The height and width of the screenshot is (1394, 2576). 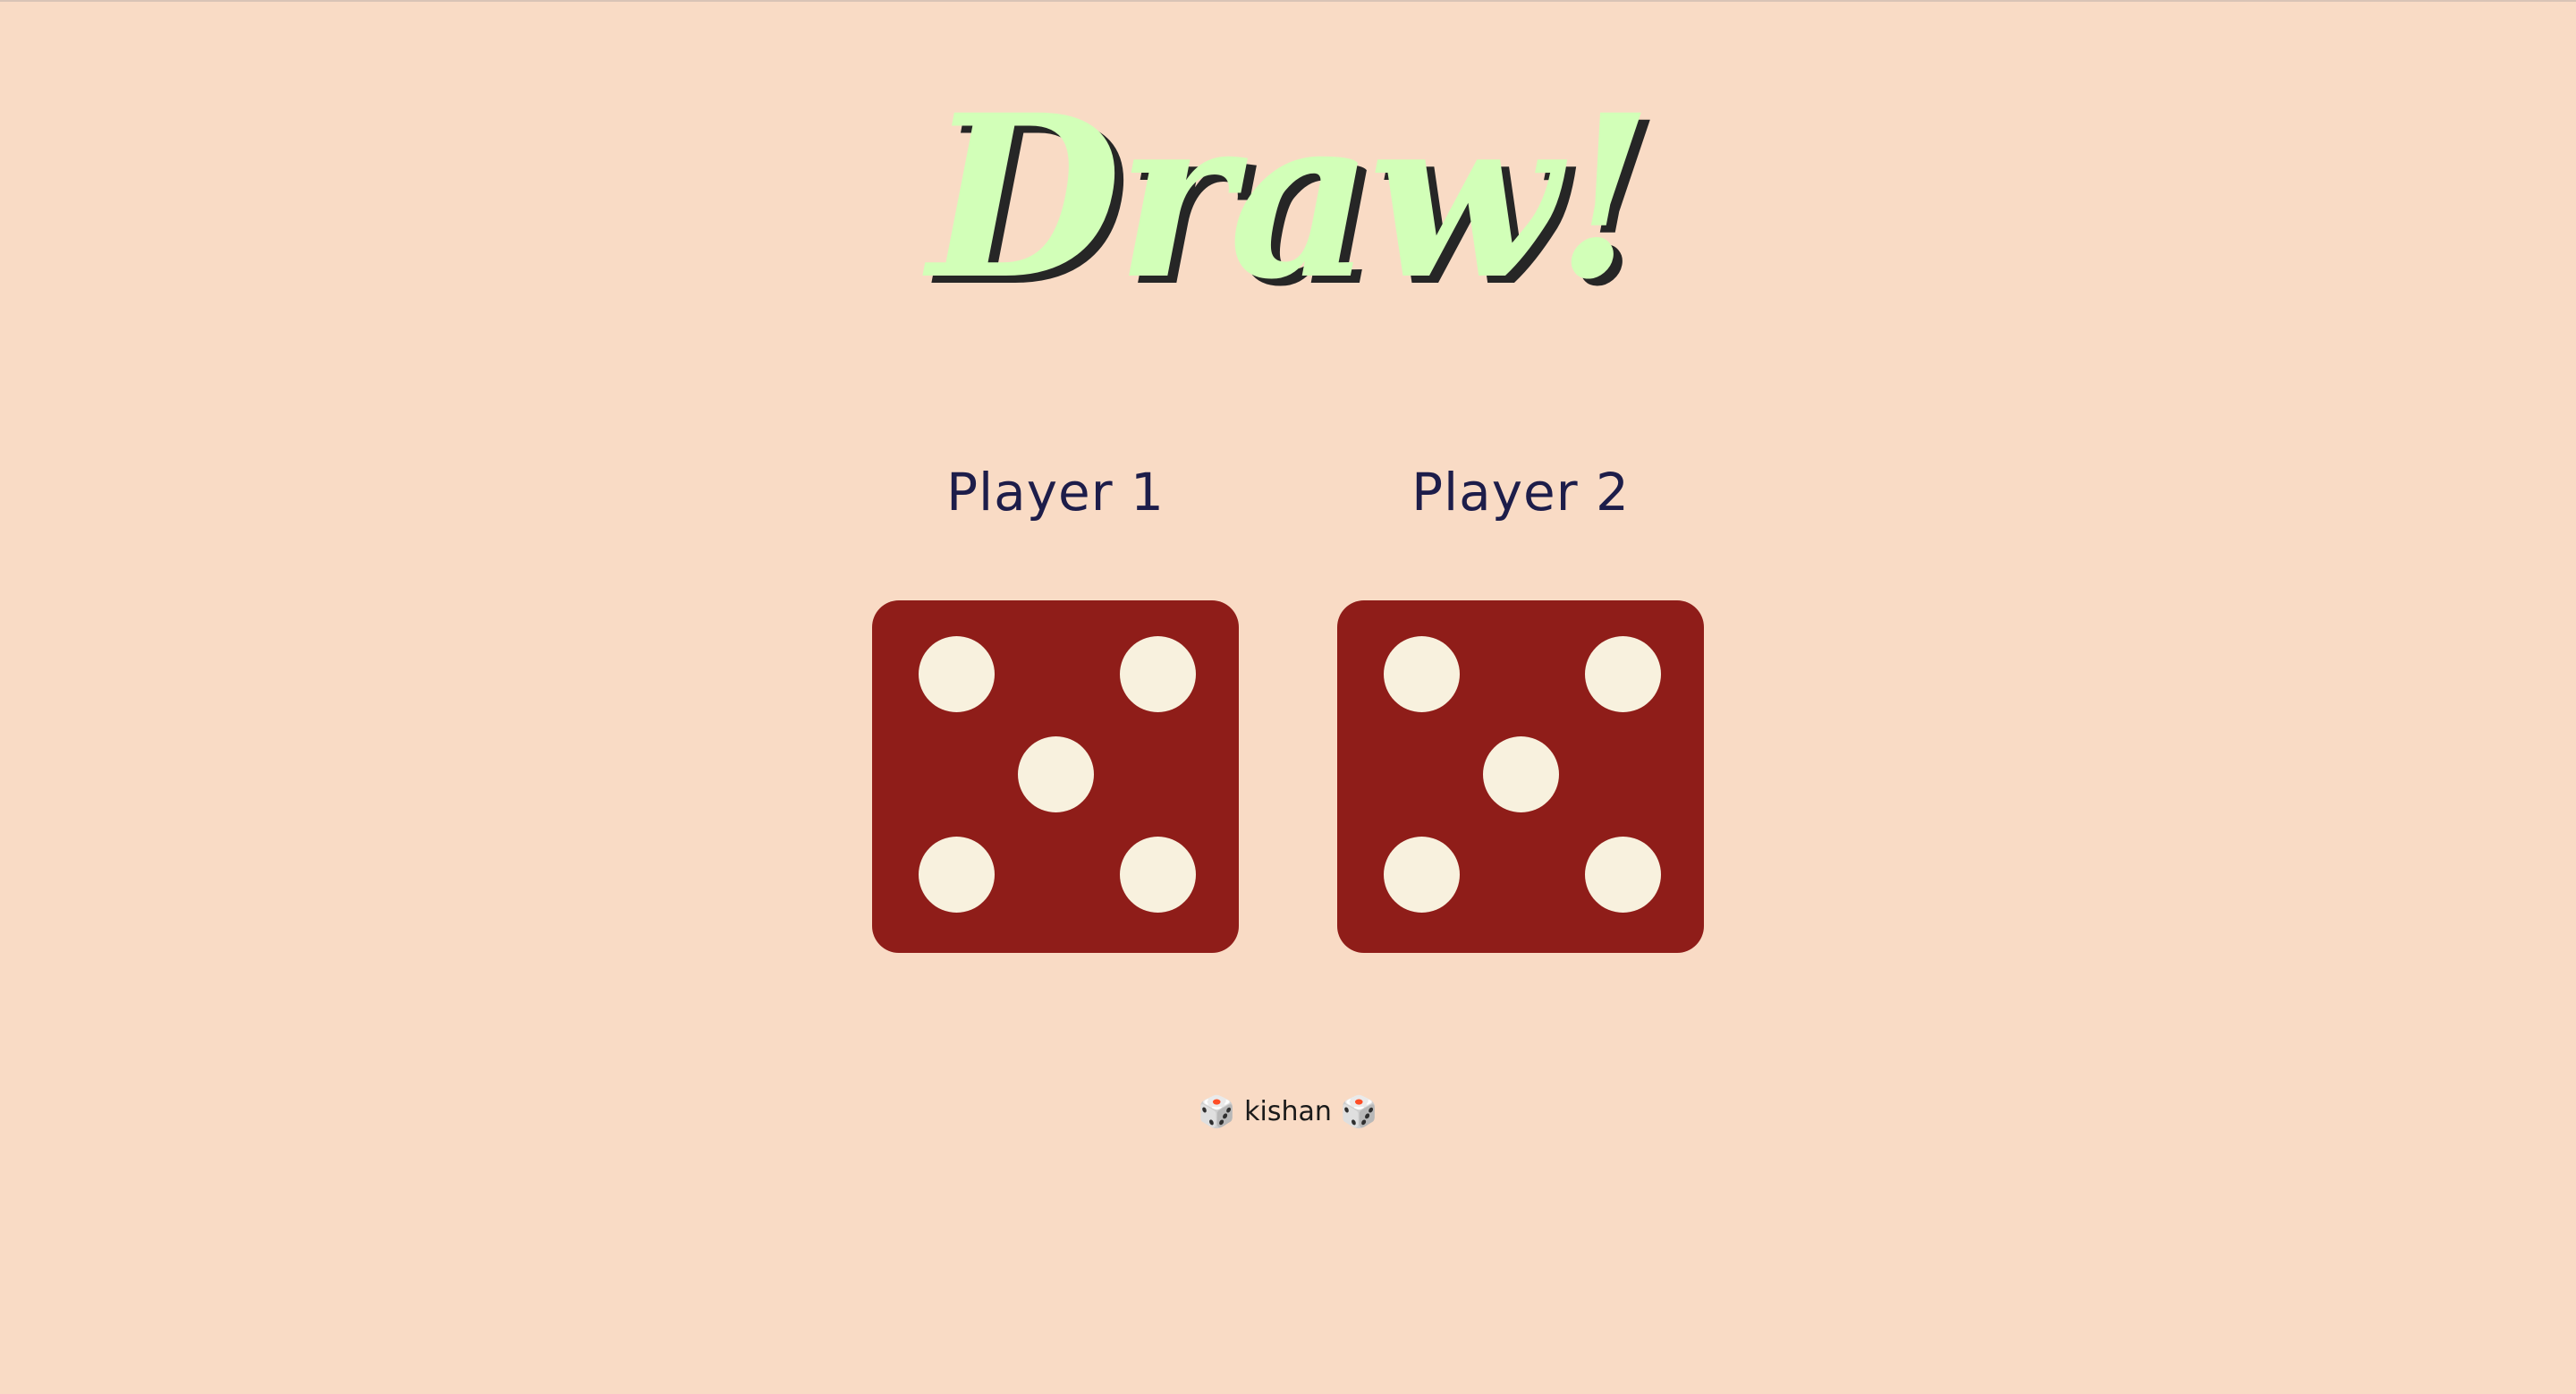 I want to click on player-1-die, so click(x=1055, y=776).